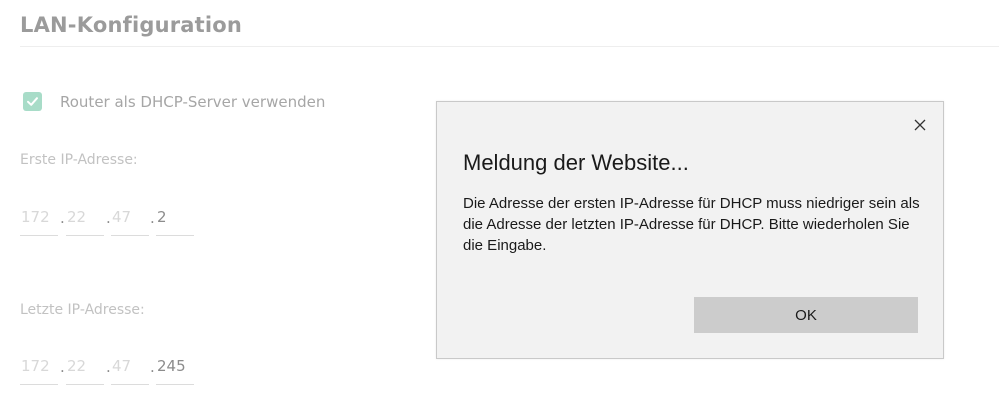 The image size is (999, 420). I want to click on first-ip-octet-1: 172, so click(39, 221).